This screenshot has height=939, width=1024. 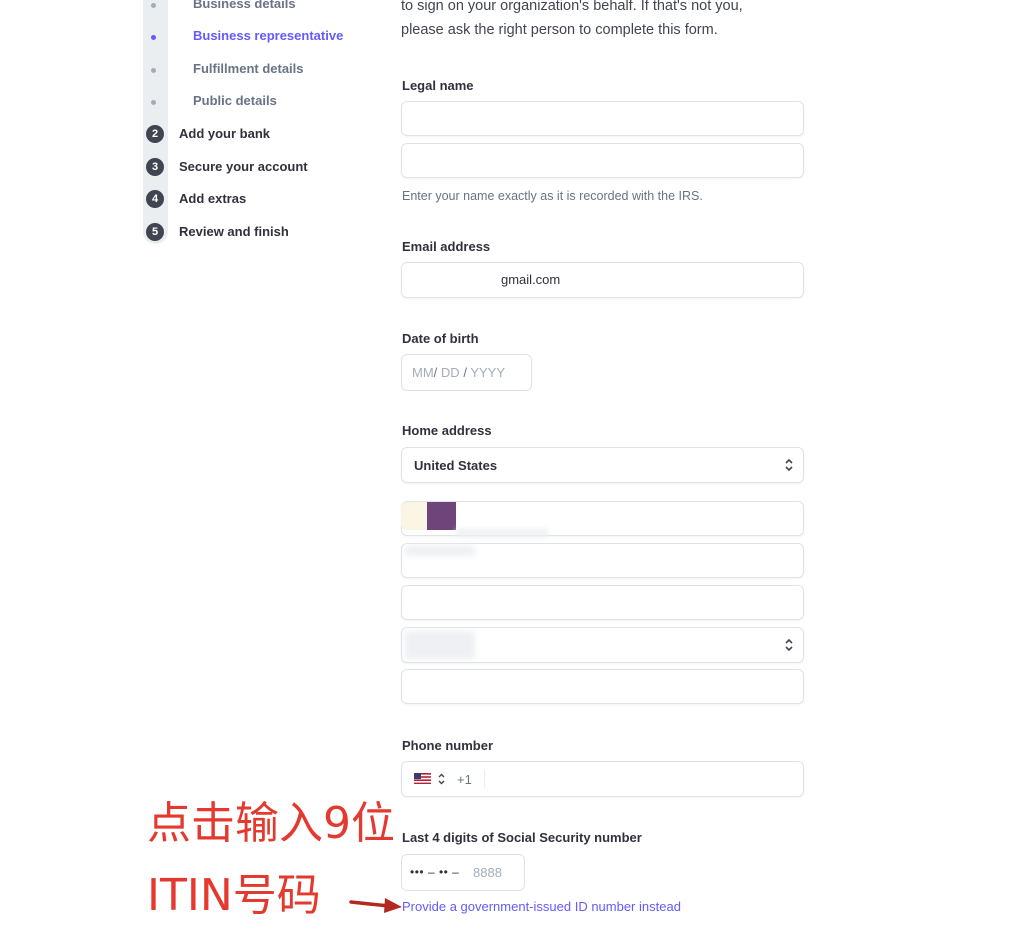 What do you see at coordinates (153, 37) in the screenshot?
I see `substep-dot-active` at bounding box center [153, 37].